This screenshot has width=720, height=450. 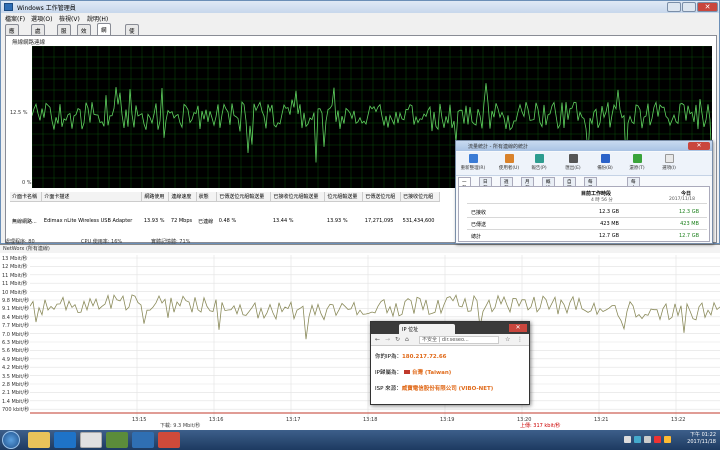 What do you see at coordinates (39, 440) in the screenshot?
I see `explorer-icon` at bounding box center [39, 440].